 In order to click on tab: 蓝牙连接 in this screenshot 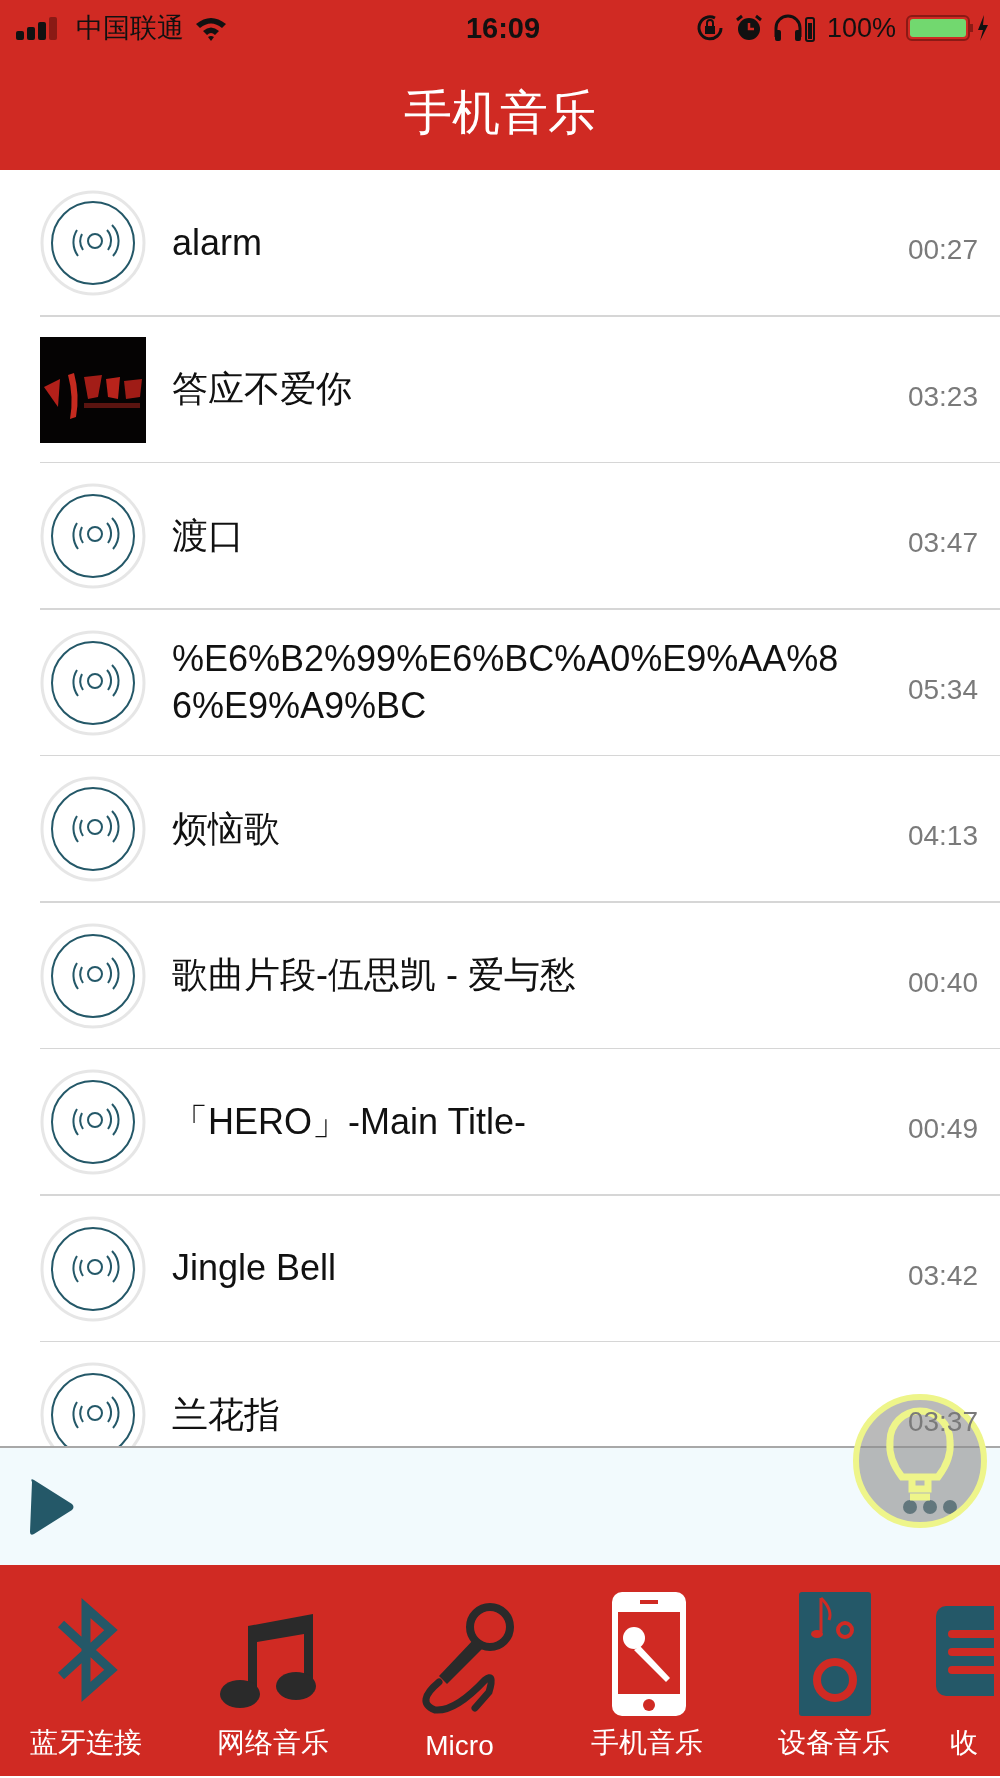, I will do `click(89, 1670)`.